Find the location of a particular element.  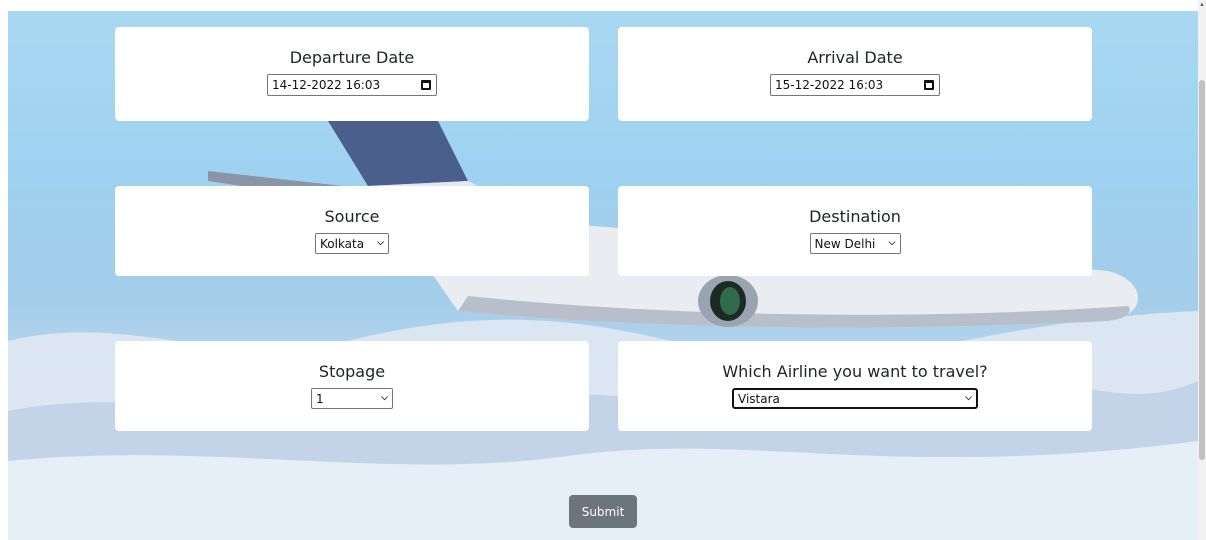

departure-date-label: Departure Date is located at coordinates (352, 57).